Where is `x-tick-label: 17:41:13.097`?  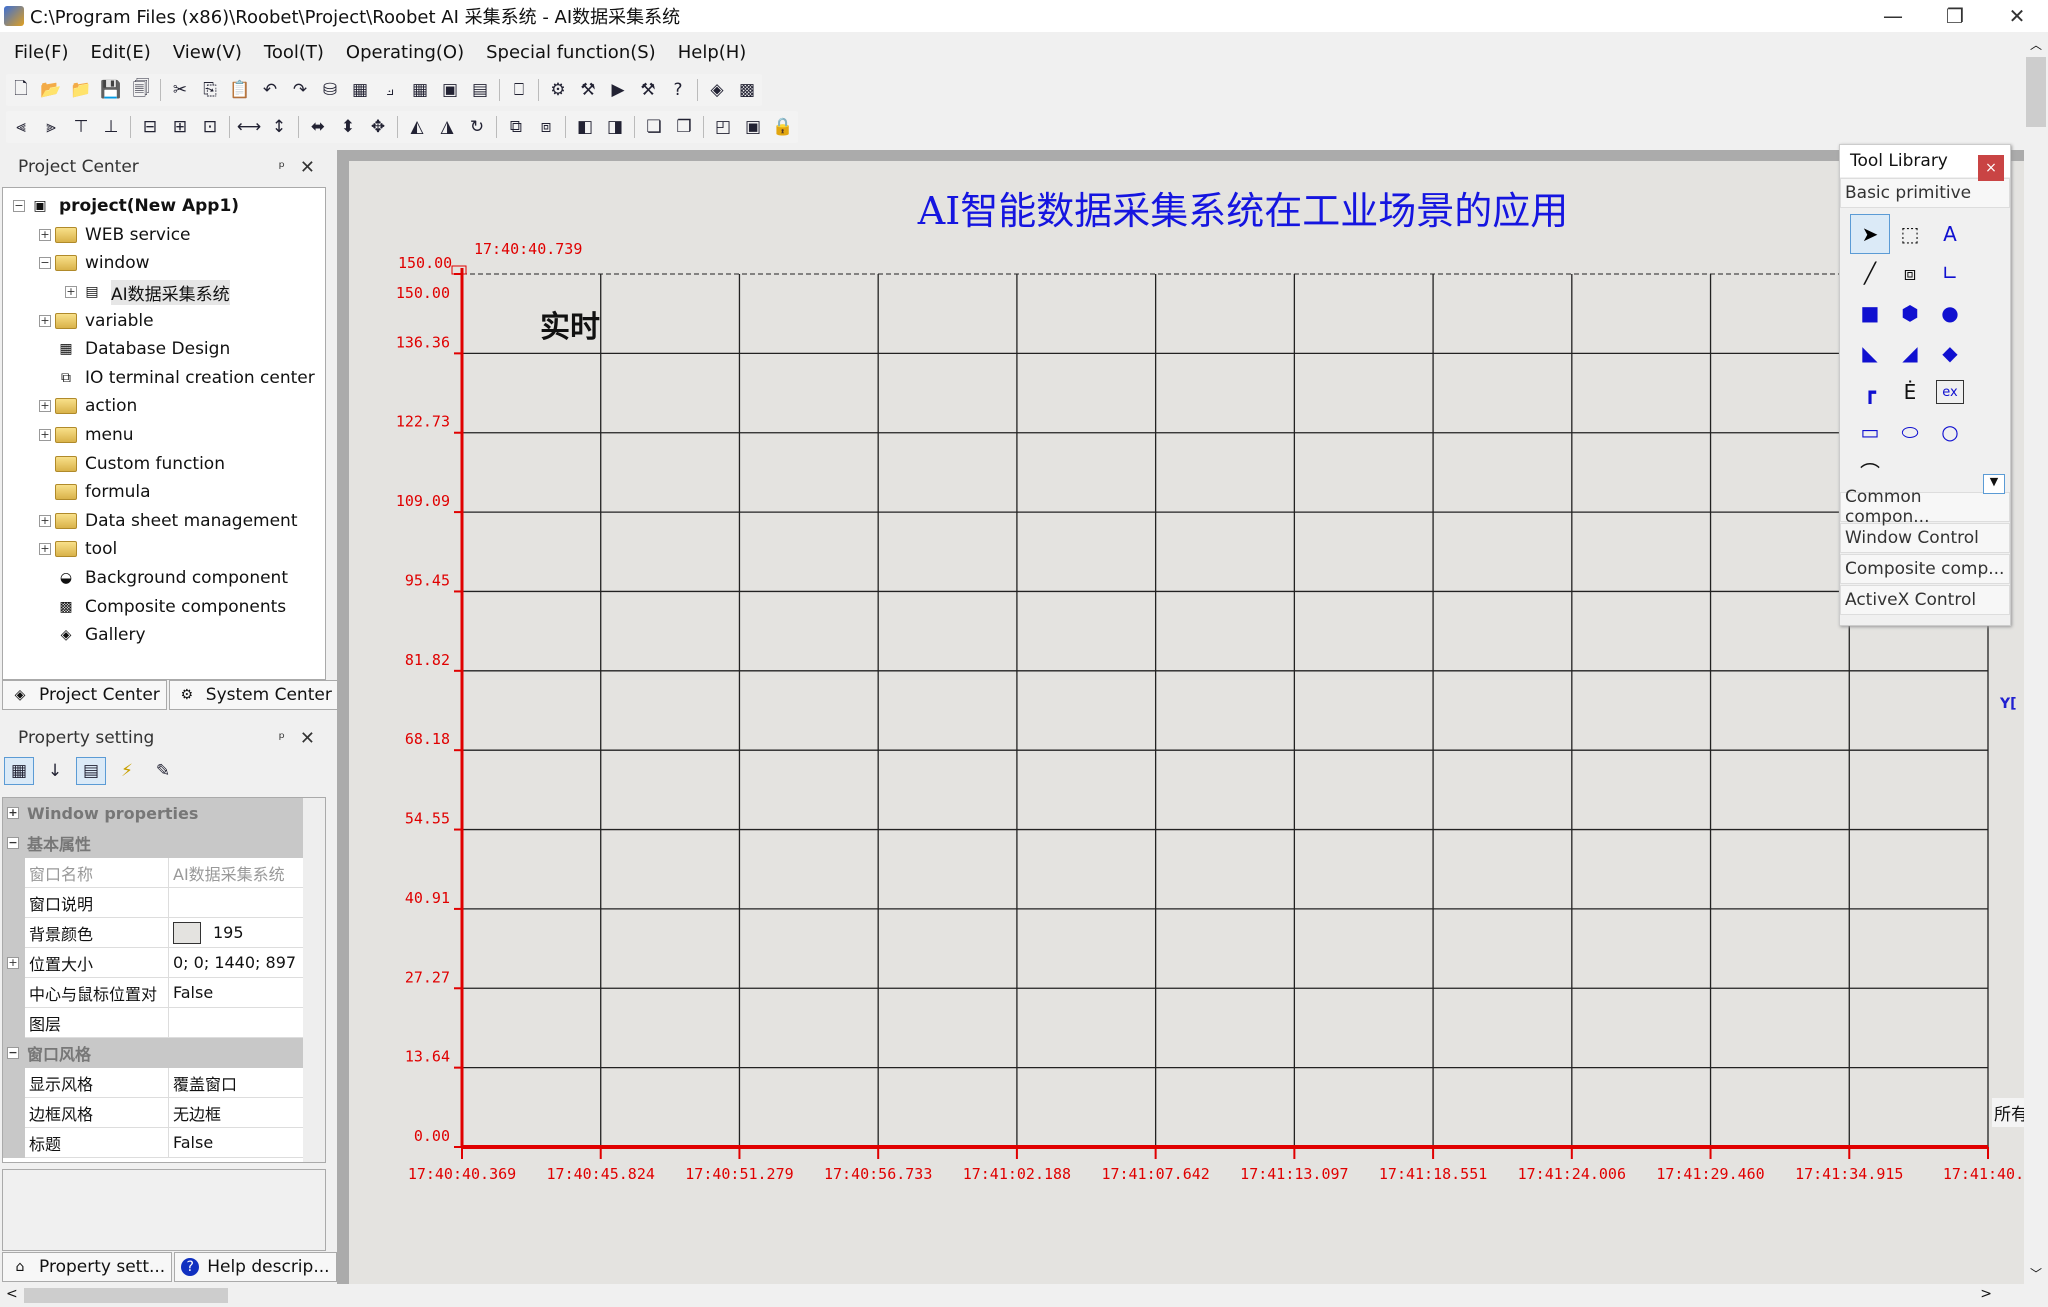
x-tick-label: 17:41:13.097 is located at coordinates (1294, 1174).